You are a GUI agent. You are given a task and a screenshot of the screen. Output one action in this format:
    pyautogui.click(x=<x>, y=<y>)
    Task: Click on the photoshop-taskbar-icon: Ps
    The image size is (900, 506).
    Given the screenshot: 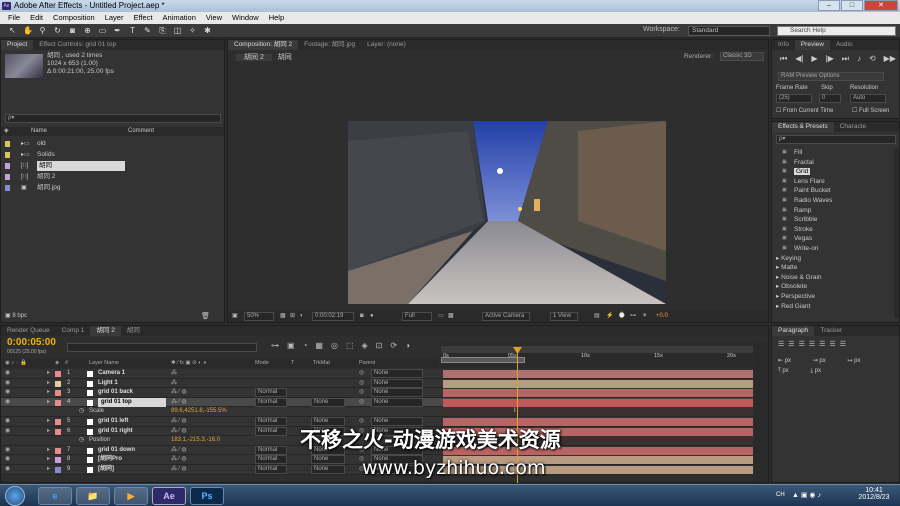 What is the action you would take?
    pyautogui.click(x=207, y=496)
    